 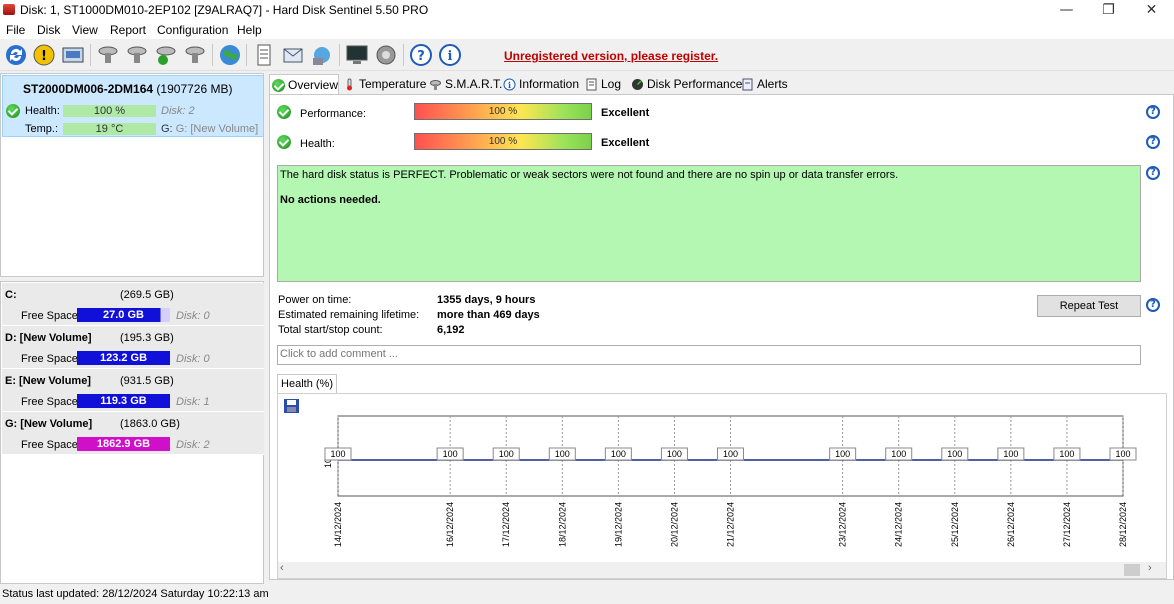 What do you see at coordinates (128, 30) in the screenshot?
I see `menu-report: Report` at bounding box center [128, 30].